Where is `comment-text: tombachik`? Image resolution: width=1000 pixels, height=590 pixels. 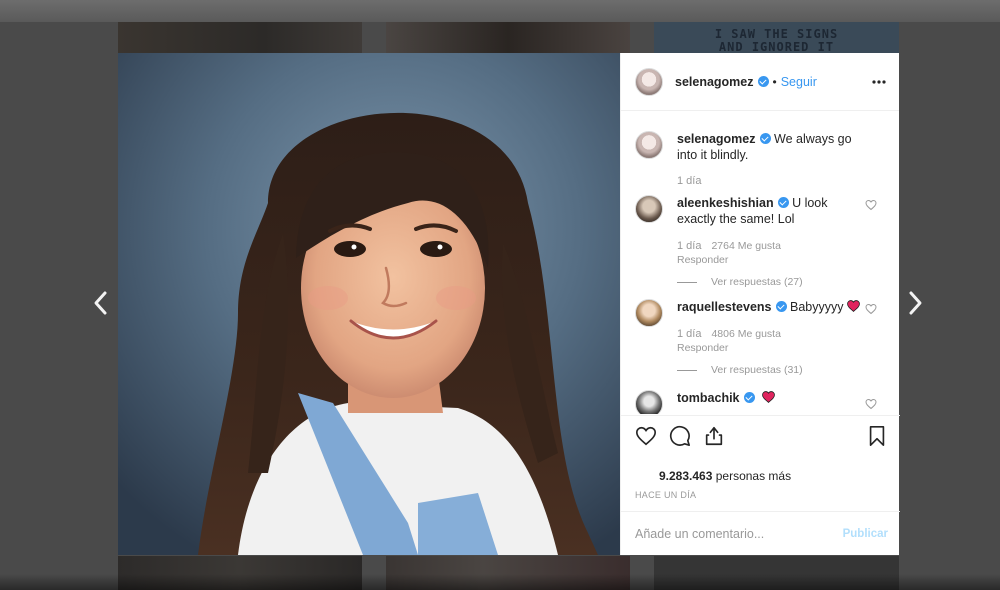
comment-text: tombachik is located at coordinates (773, 398).